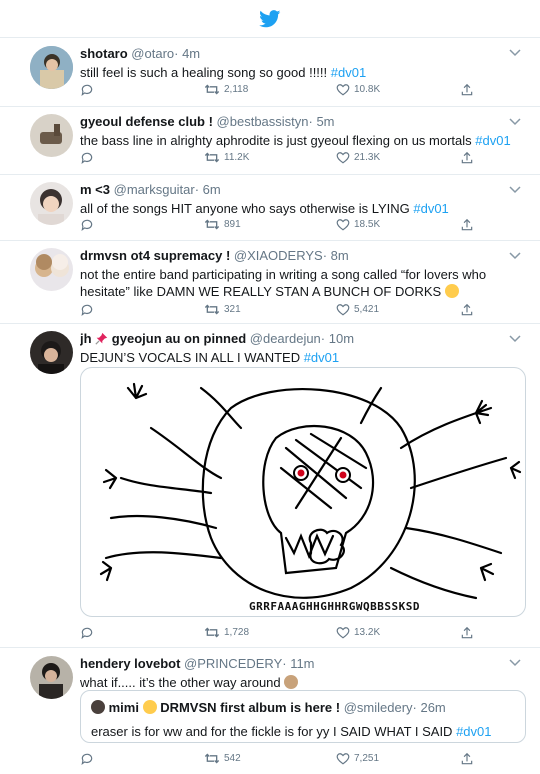 The image size is (540, 774). I want to click on handle: @bestbassistyn, so click(263, 121).